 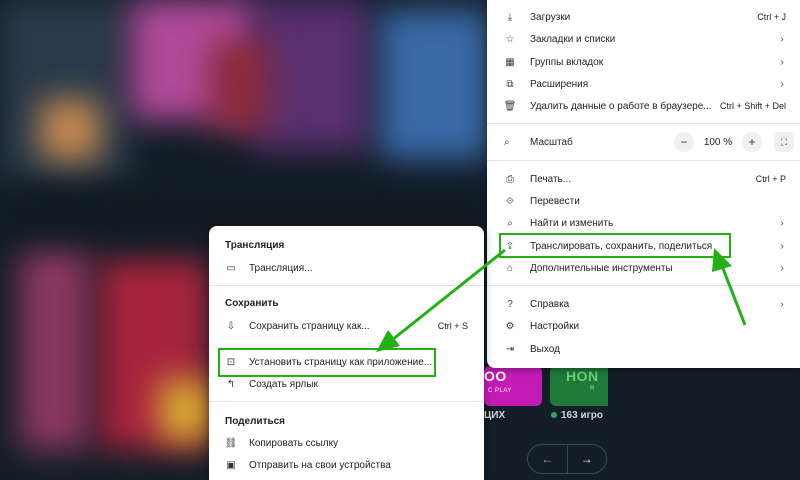 What do you see at coordinates (643, 179) in the screenshot?
I see `menu-item-print: ⎙ Печать... Ctrl + P` at bounding box center [643, 179].